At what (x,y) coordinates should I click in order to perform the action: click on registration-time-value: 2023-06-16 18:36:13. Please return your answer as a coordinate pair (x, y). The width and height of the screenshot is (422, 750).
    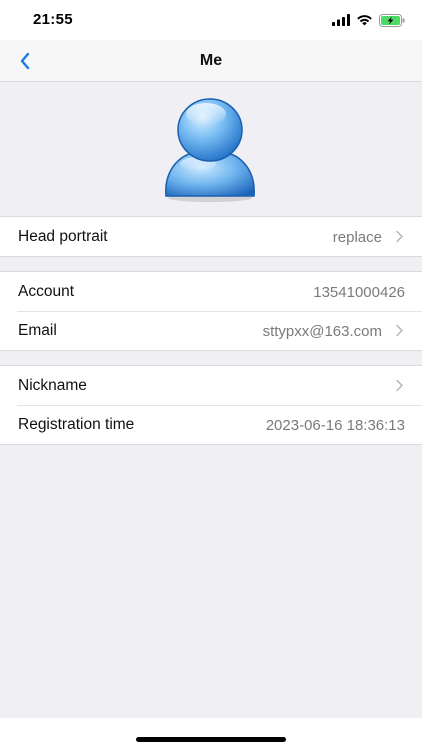
    Looking at the image, I should click on (335, 425).